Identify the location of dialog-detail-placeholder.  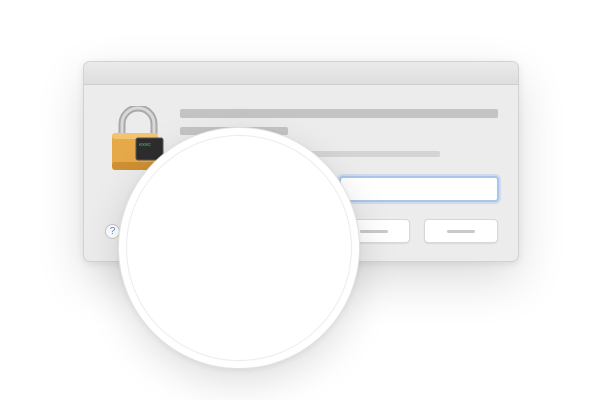
(375, 154).